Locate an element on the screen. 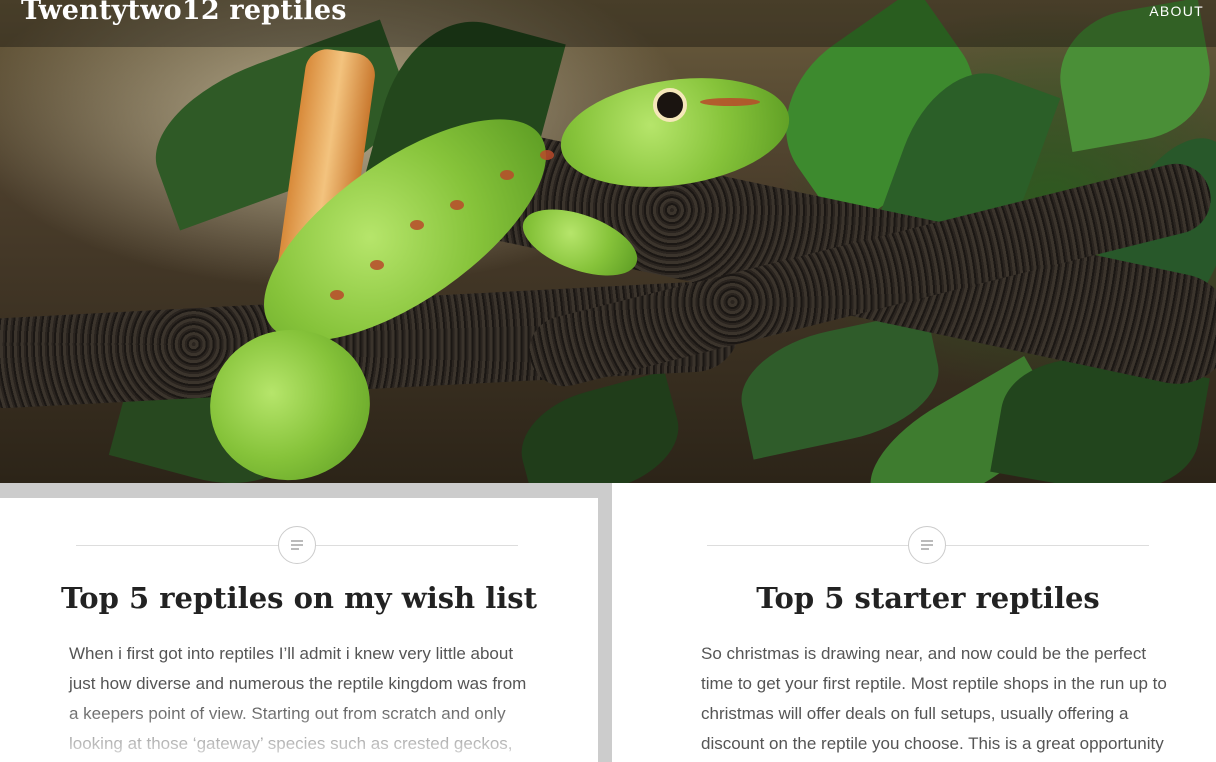  leaf-shape is located at coordinates (600, 426).